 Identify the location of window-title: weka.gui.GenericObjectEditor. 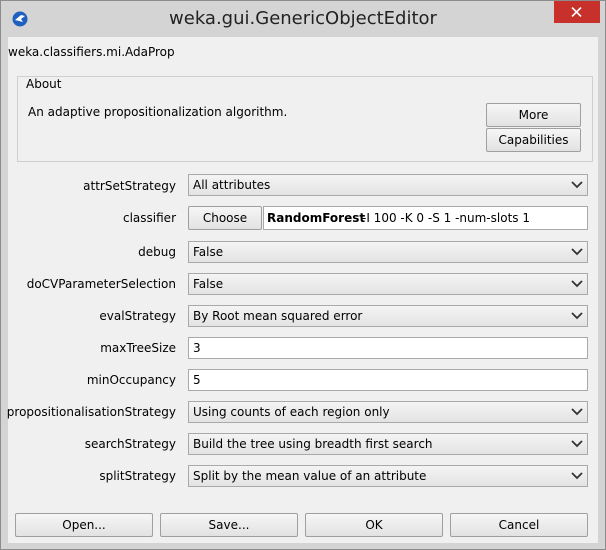
(303, 18).